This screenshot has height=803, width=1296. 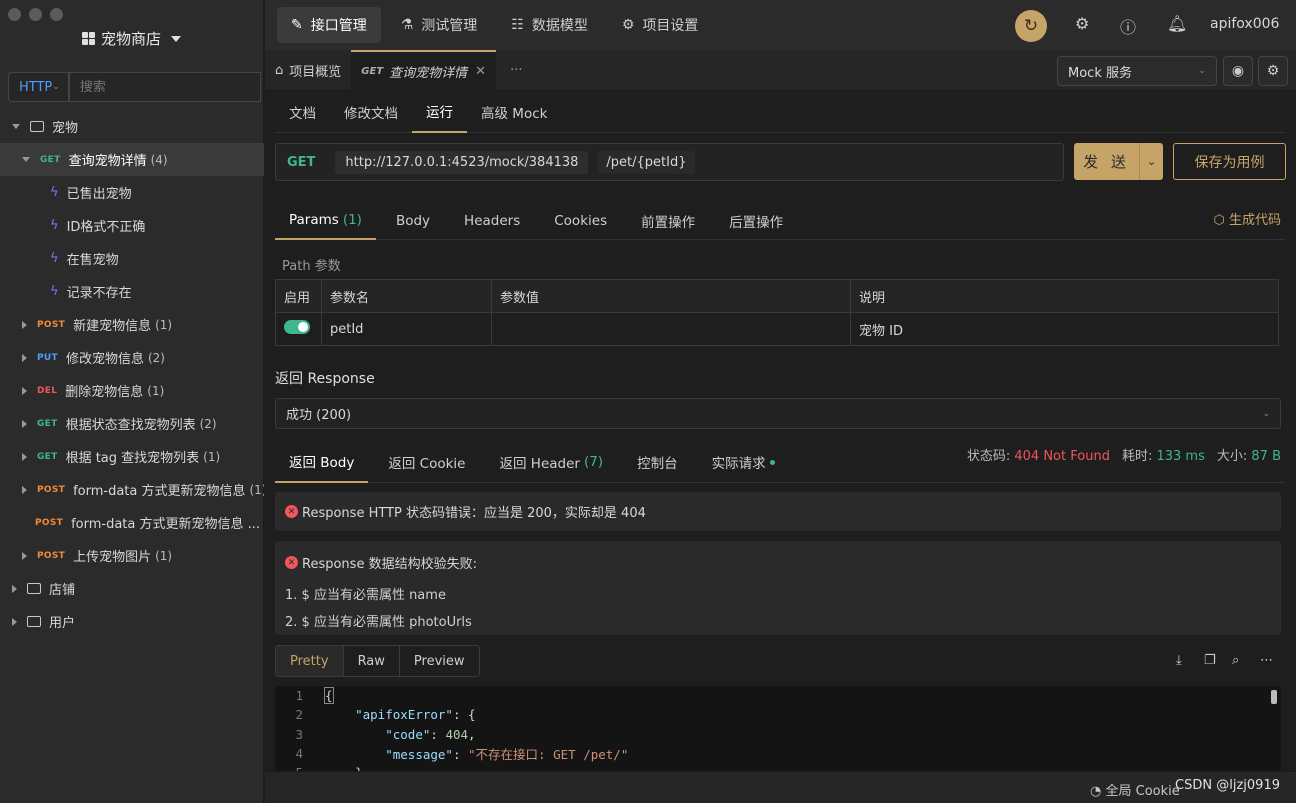 I want to click on bank-icon: ⌂, so click(x=279, y=70).